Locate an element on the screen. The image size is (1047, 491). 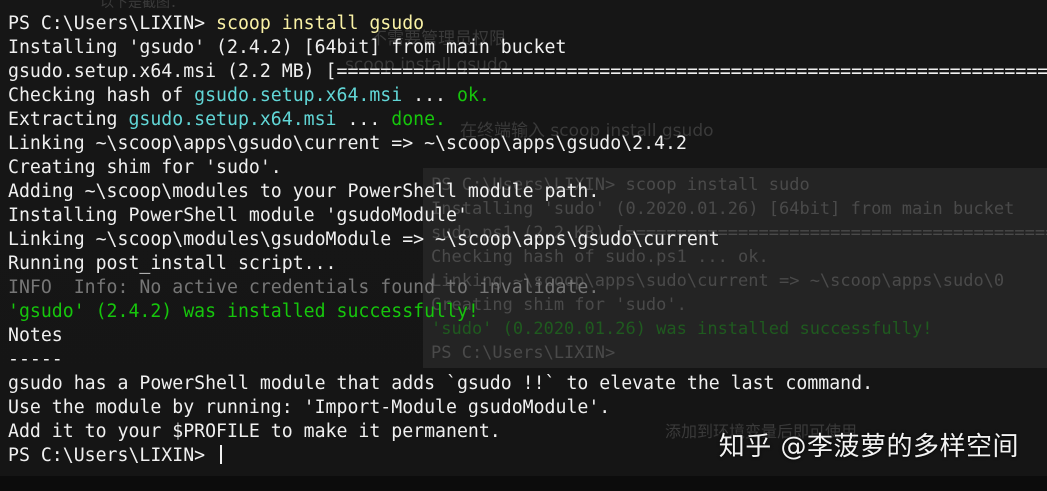
status-ok: ok. is located at coordinates (473, 95).